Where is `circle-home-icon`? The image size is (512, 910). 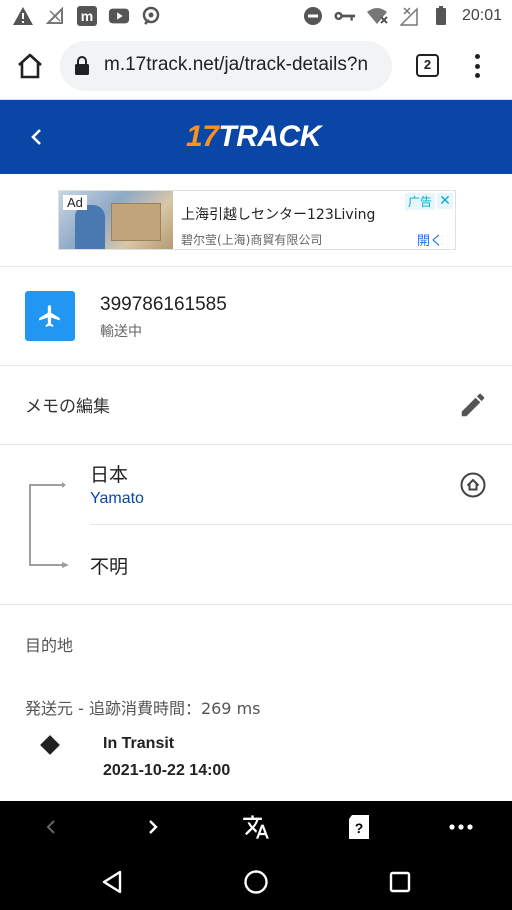 circle-home-icon is located at coordinates (256, 882).